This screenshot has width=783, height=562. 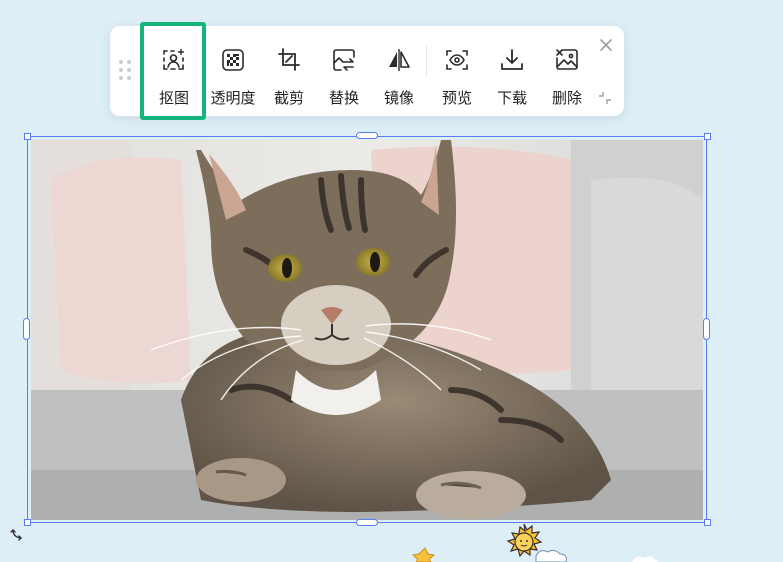 I want to click on crop-button: 截剪, so click(x=289, y=71).